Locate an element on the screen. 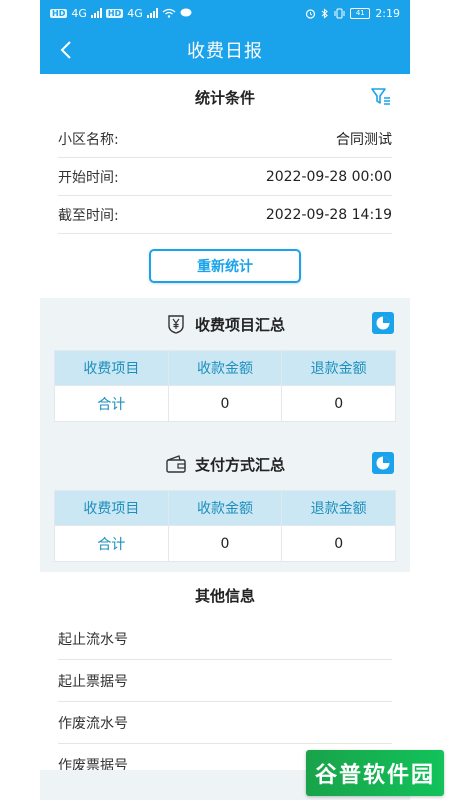  network-label-1: 4G is located at coordinates (79, 13).